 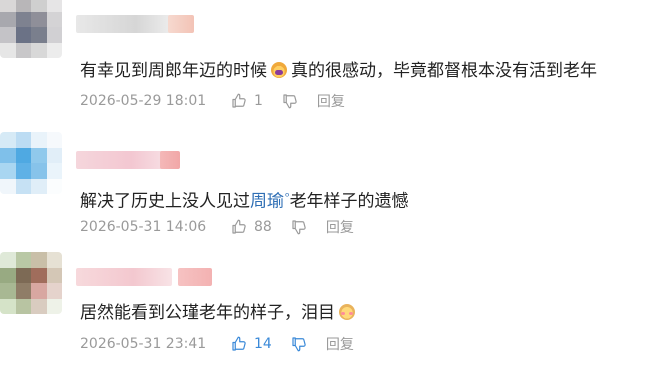 I want to click on comment-meta: 2026-05-31 14:06 88 回复, so click(x=217, y=227).